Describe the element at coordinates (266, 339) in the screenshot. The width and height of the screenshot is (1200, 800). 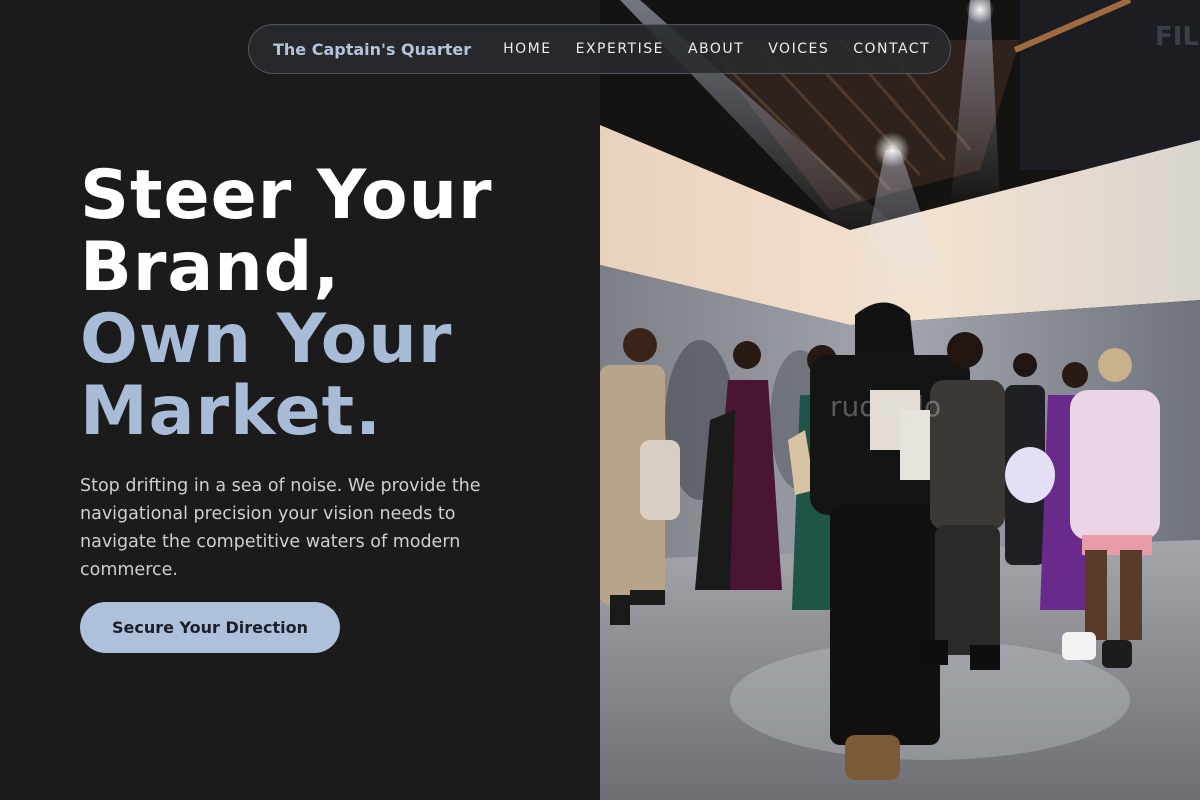
I see `hero-title-line-3: Own Your` at that location.